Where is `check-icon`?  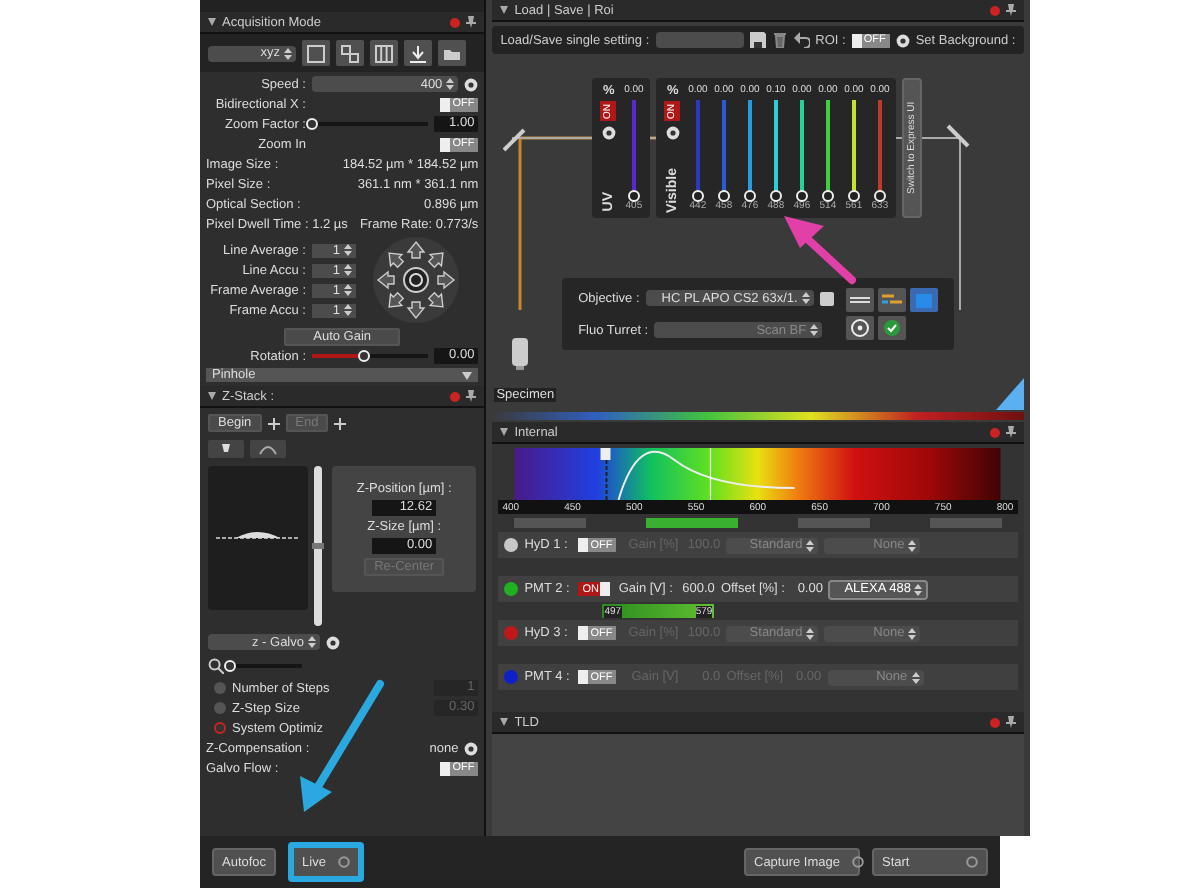
check-icon is located at coordinates (891, 328).